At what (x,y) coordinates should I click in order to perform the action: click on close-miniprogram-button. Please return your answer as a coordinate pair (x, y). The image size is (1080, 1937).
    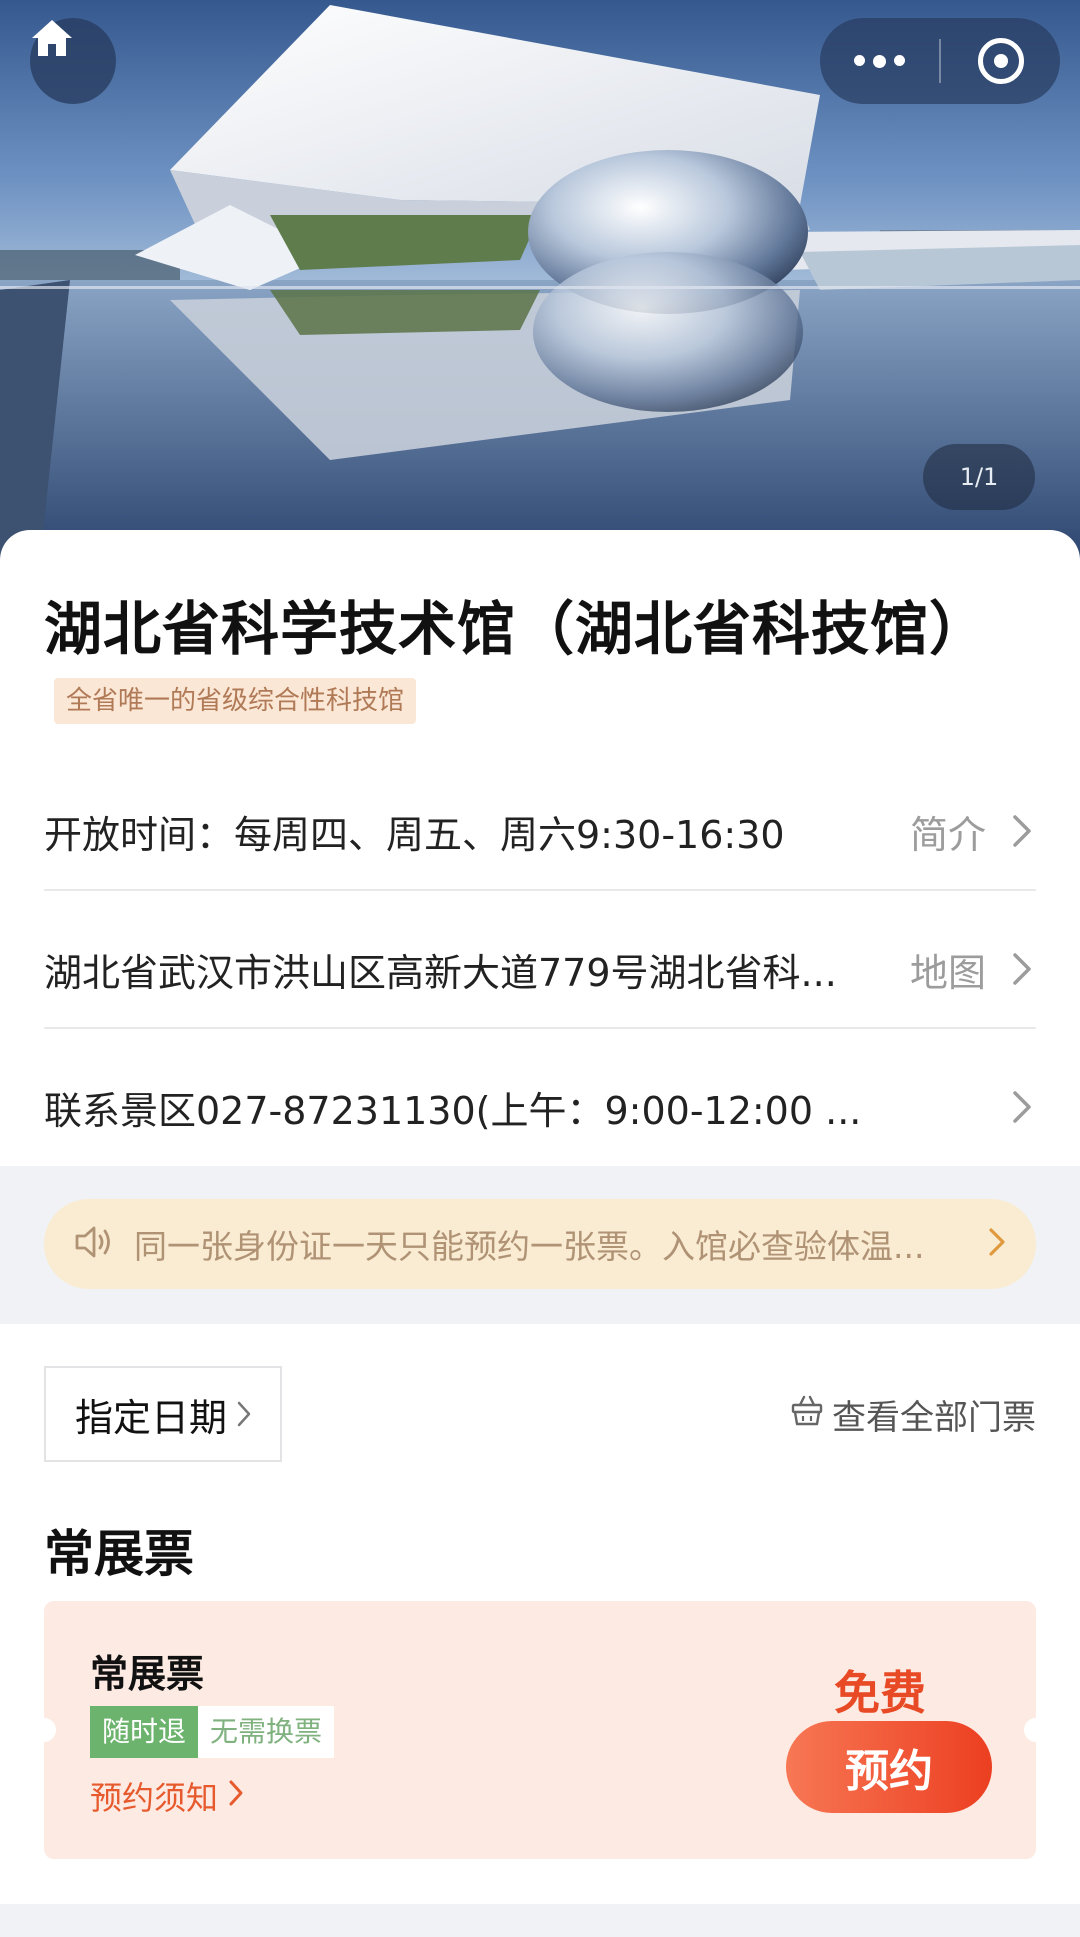
    Looking at the image, I should click on (1000, 61).